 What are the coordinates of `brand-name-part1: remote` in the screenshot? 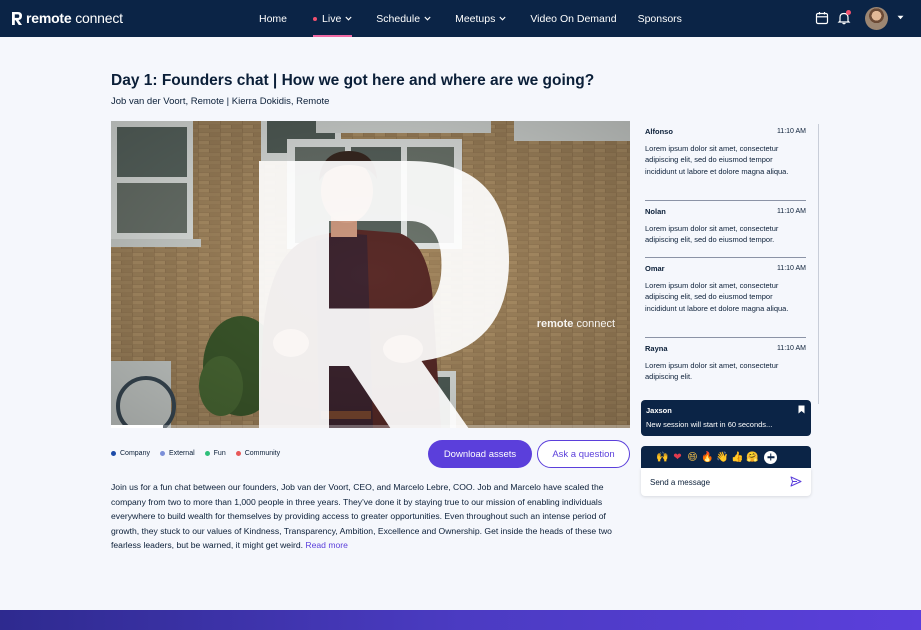 It's located at (49, 18).